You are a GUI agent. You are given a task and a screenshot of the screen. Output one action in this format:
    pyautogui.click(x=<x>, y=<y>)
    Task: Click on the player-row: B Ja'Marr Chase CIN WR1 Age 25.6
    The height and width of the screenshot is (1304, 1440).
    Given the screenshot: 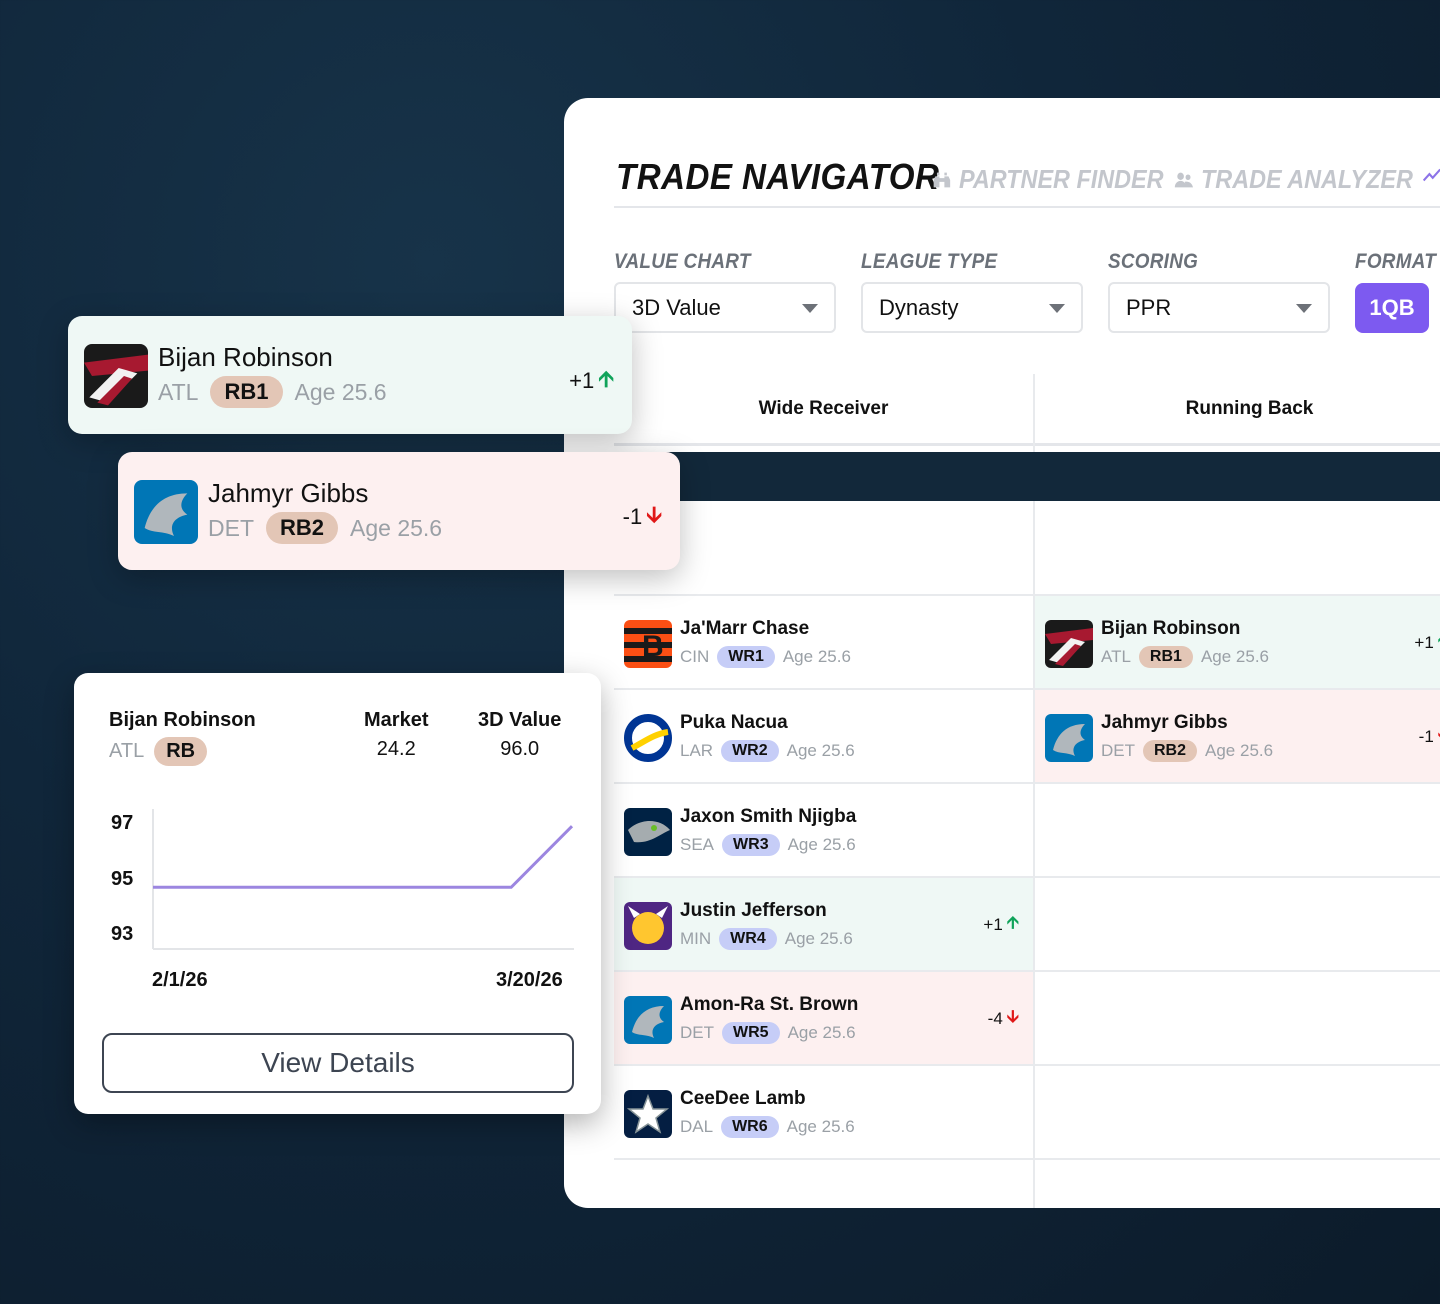 What is the action you would take?
    pyautogui.click(x=823, y=643)
    